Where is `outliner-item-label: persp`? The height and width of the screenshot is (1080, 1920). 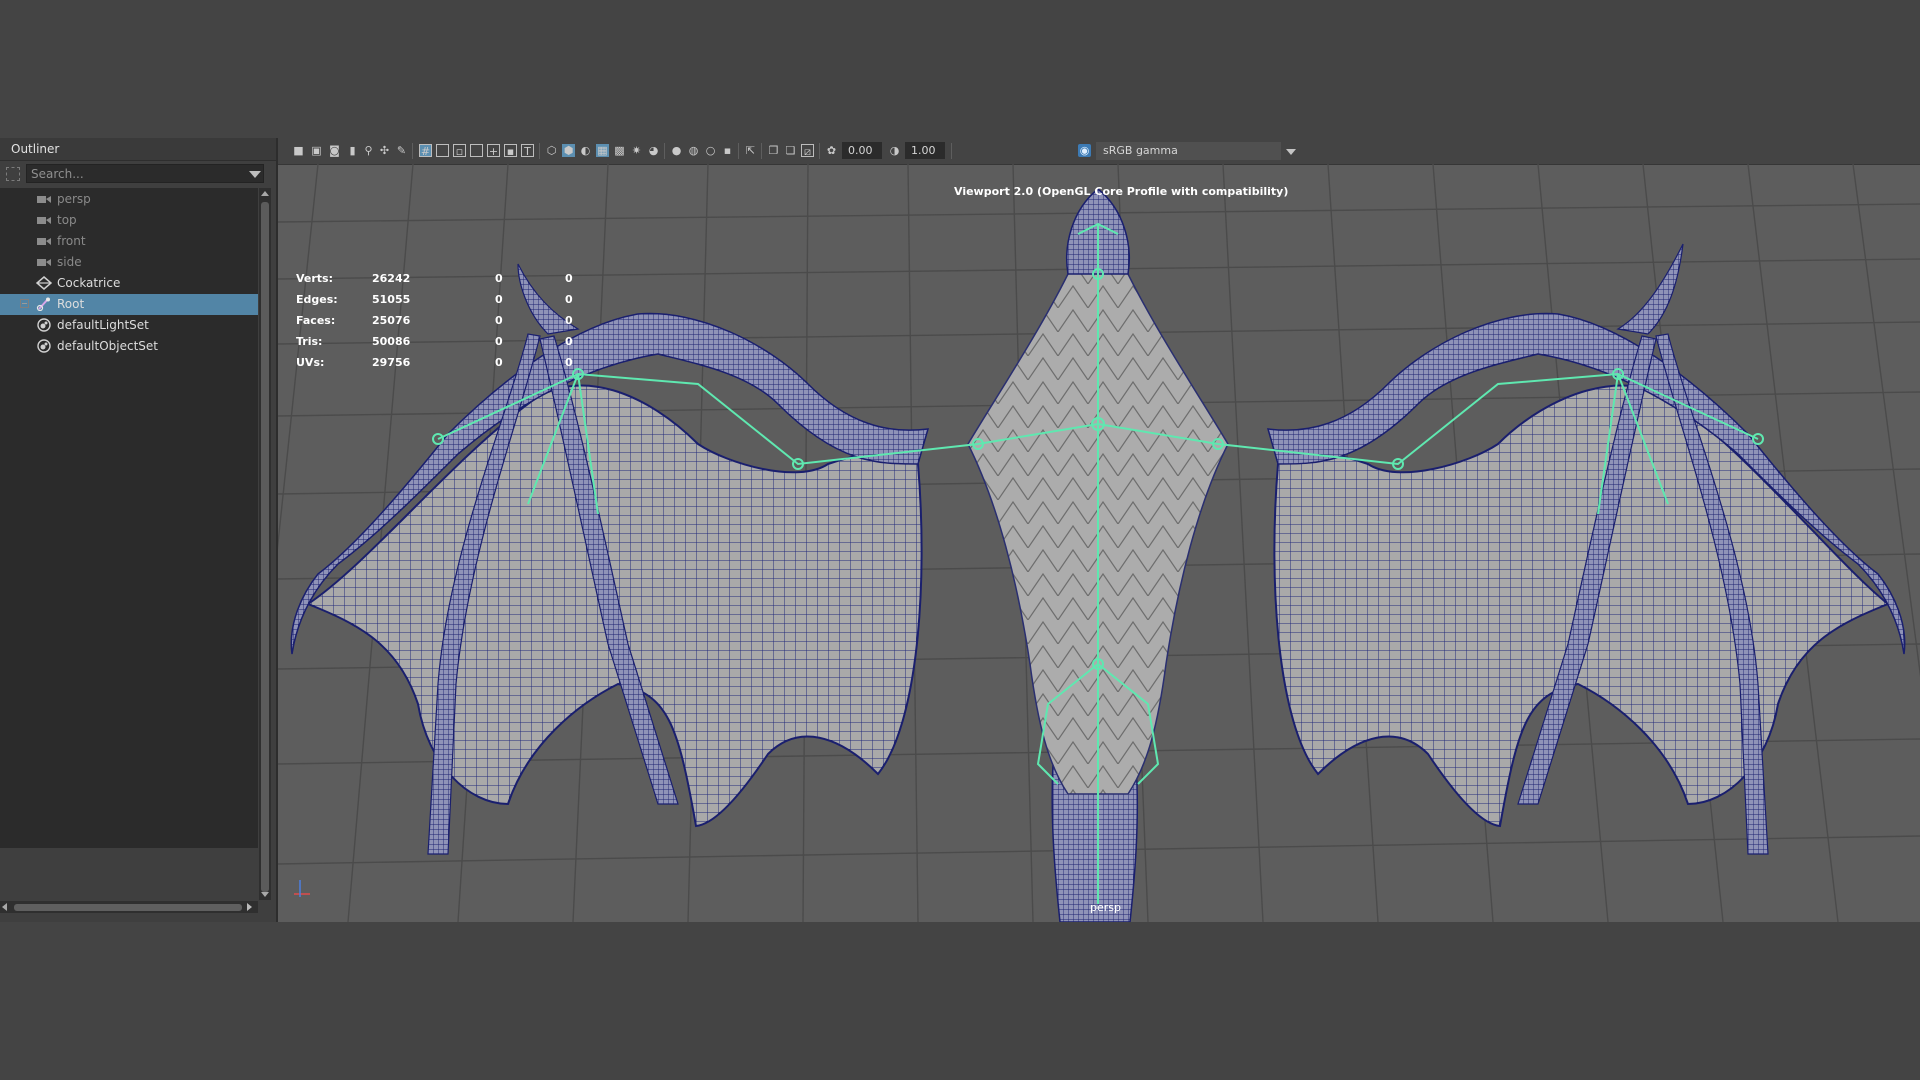 outliner-item-label: persp is located at coordinates (74, 199).